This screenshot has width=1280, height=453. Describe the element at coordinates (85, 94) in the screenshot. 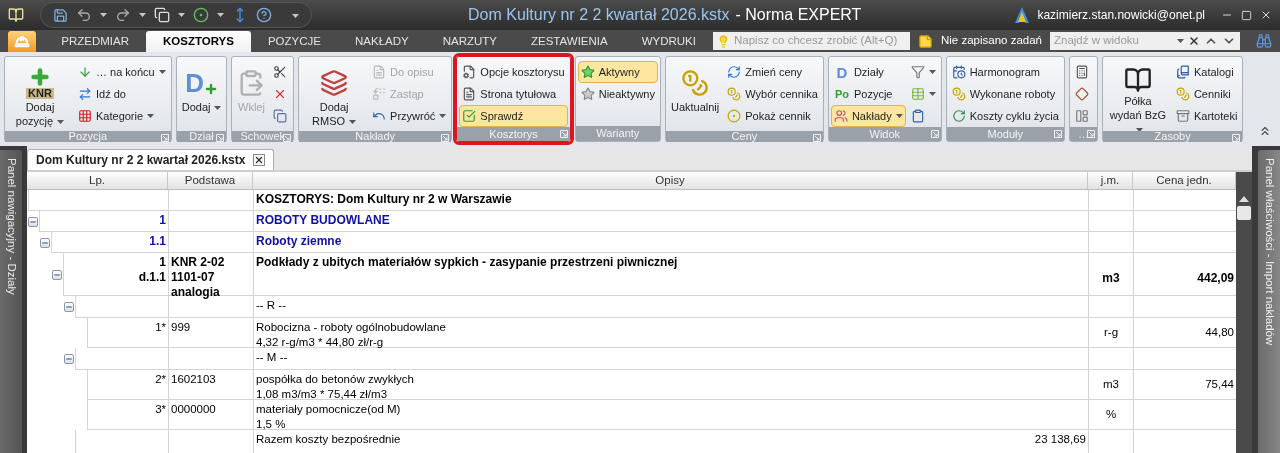

I see `arrows-icon` at that location.